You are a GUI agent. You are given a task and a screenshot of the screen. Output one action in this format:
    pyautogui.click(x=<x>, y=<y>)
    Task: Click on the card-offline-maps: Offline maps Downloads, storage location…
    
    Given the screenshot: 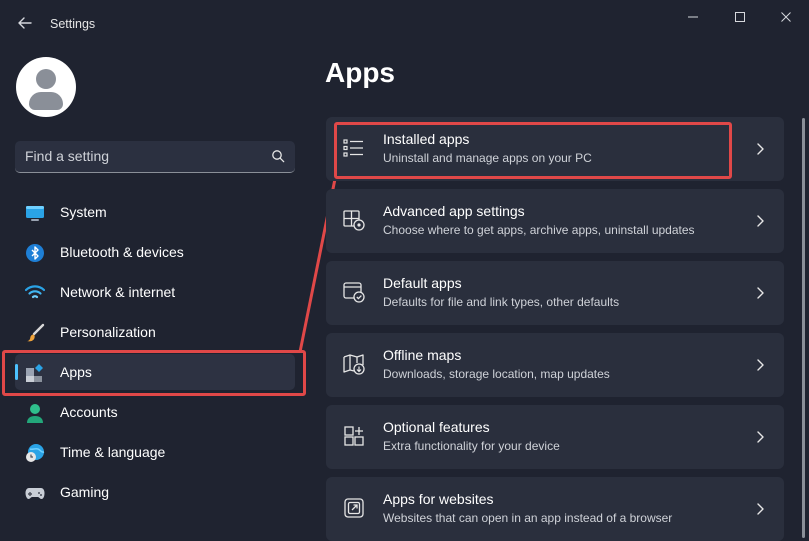 What is the action you would take?
    pyautogui.click(x=555, y=365)
    